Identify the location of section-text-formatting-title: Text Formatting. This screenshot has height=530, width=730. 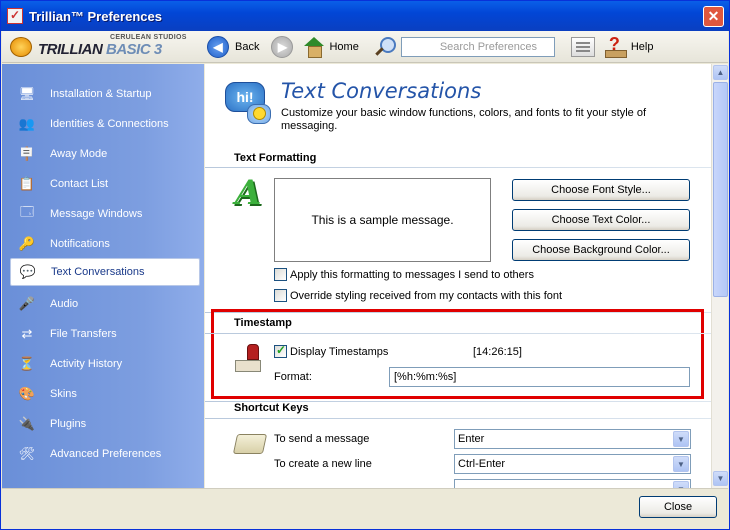
(275, 158).